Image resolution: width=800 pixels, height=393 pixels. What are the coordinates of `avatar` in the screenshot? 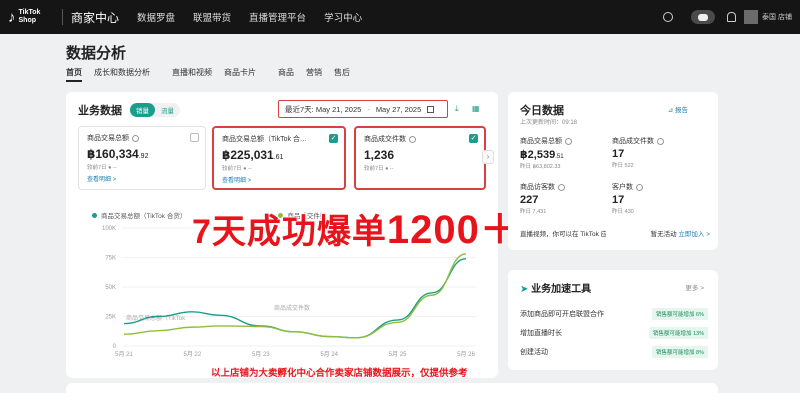 It's located at (751, 17).